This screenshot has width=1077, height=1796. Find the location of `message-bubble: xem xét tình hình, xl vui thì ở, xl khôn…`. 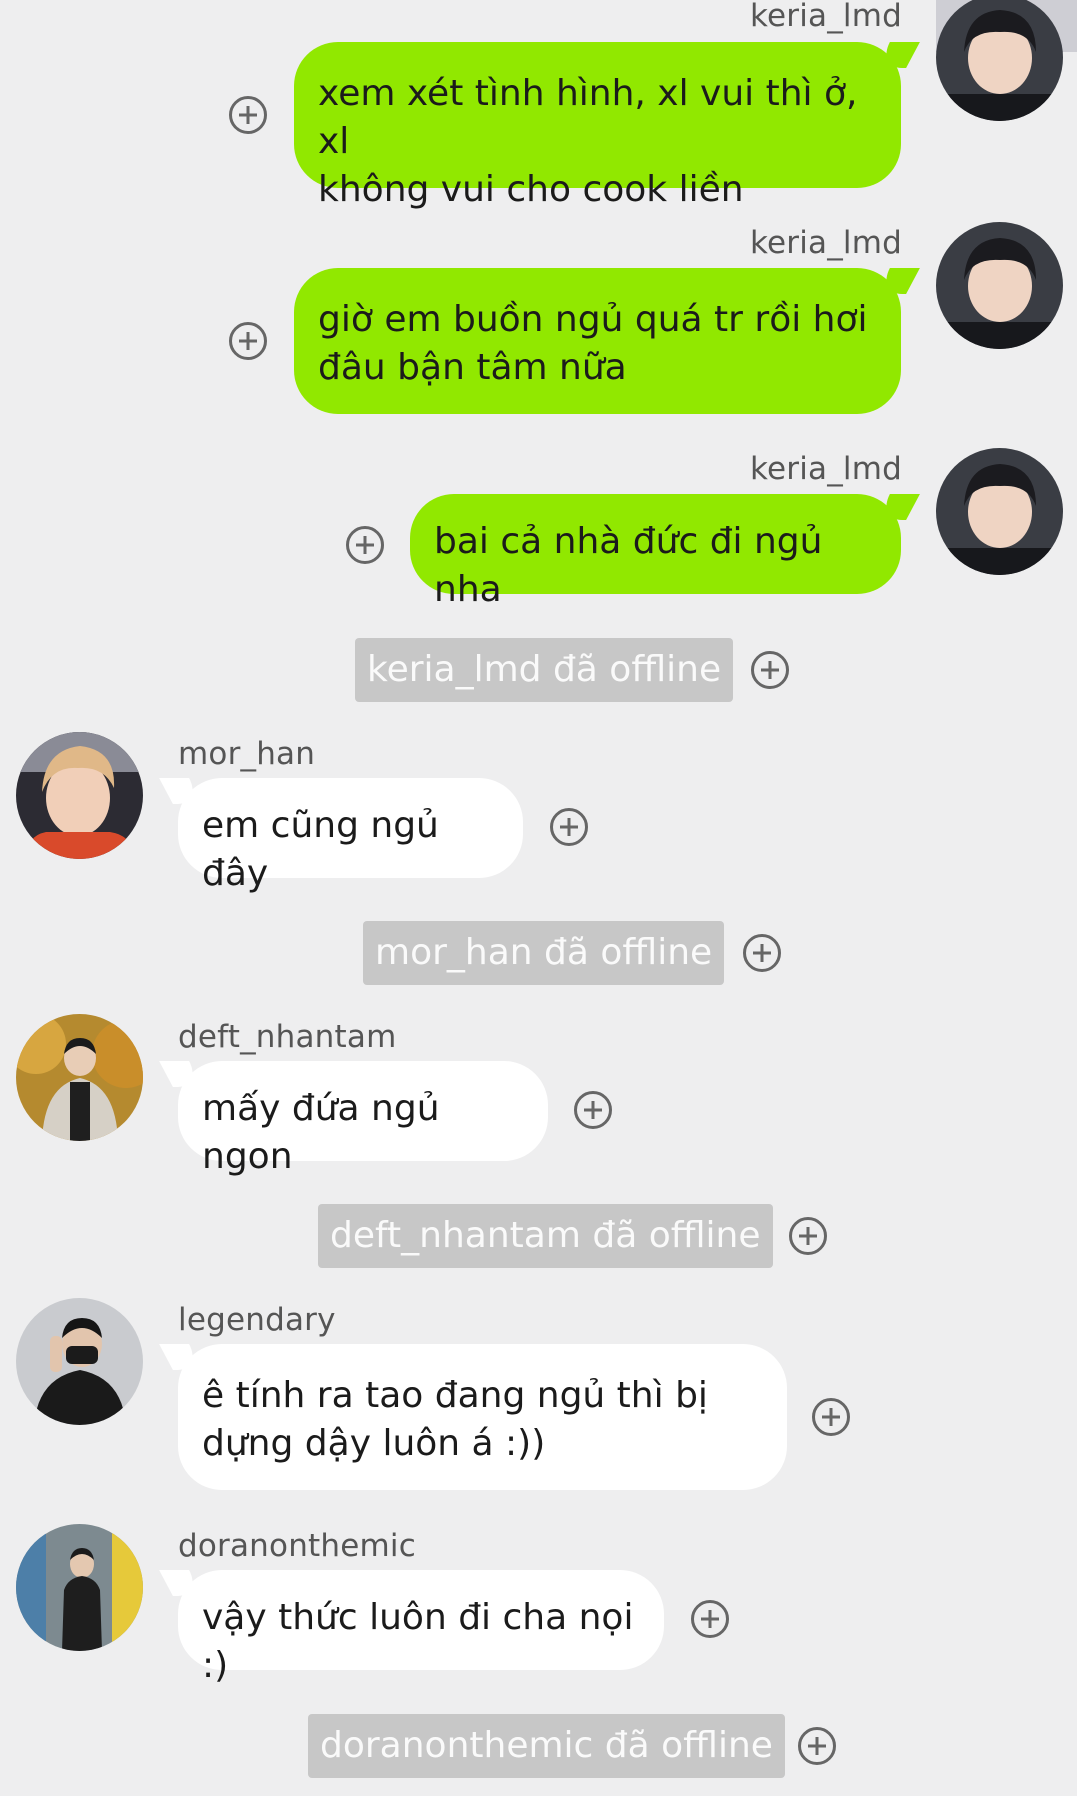

message-bubble: xem xét tình hình, xl vui thì ở, xl khôn… is located at coordinates (597, 126).